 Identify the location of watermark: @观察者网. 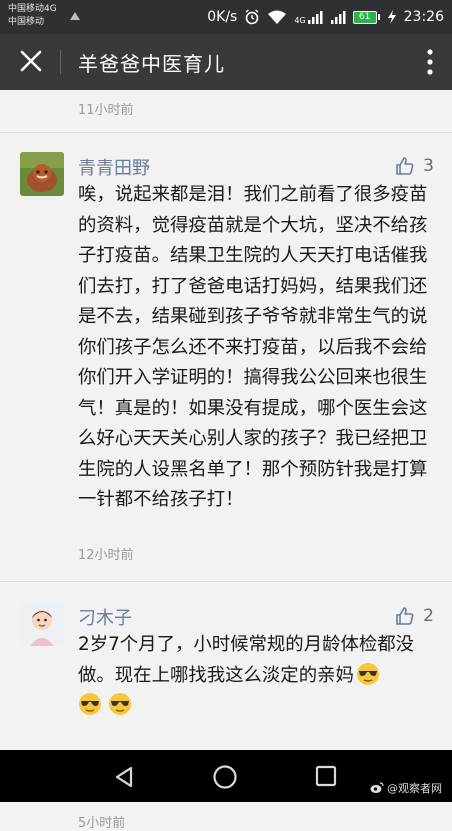
(406, 788).